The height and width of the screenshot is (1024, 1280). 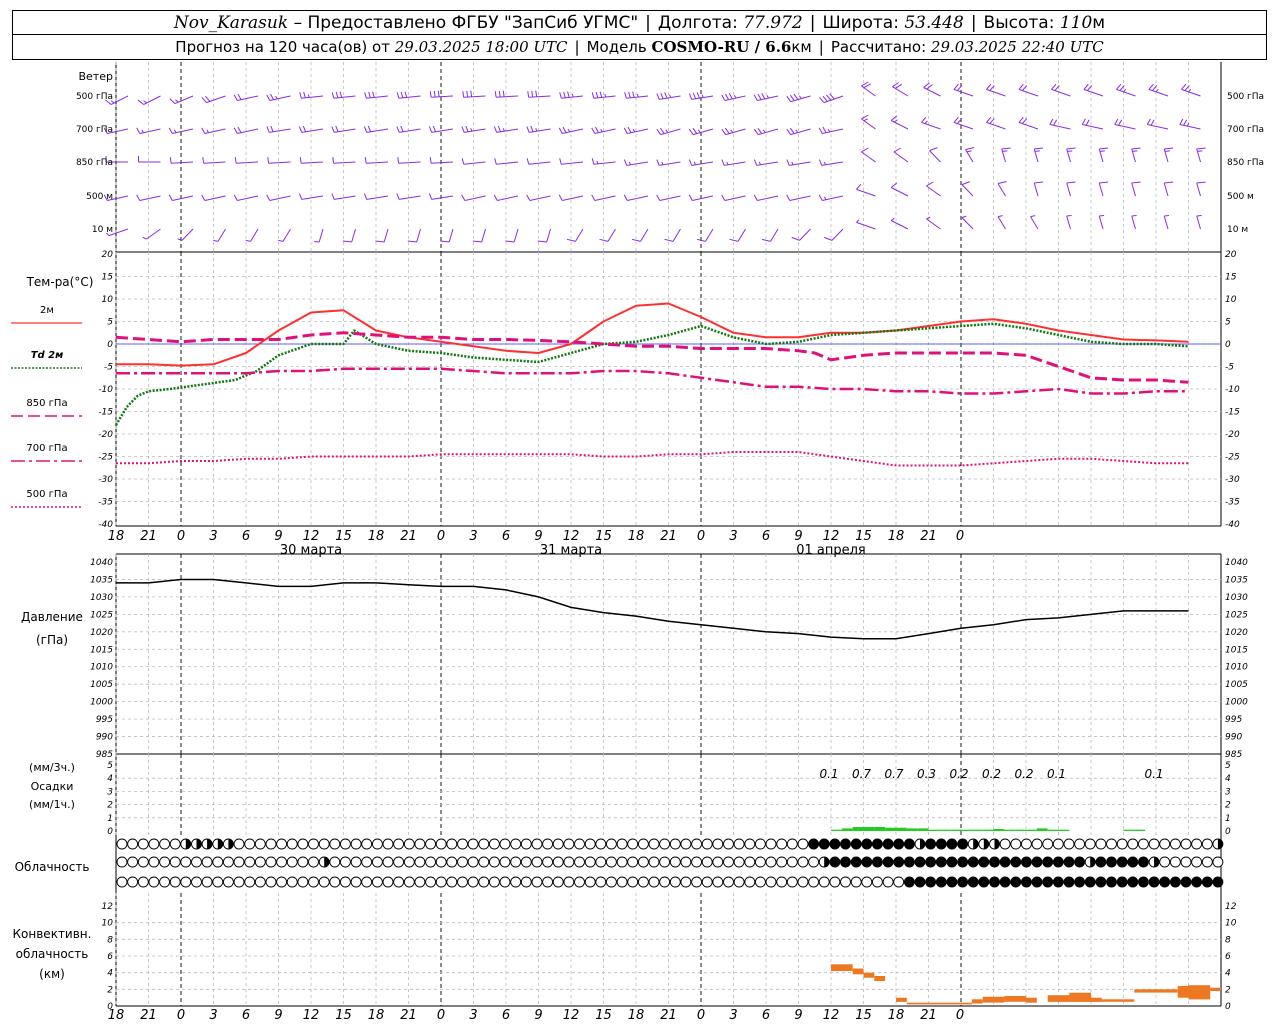 I want to click on precip-unit-1h: (мм/1ч.), so click(x=52, y=804).